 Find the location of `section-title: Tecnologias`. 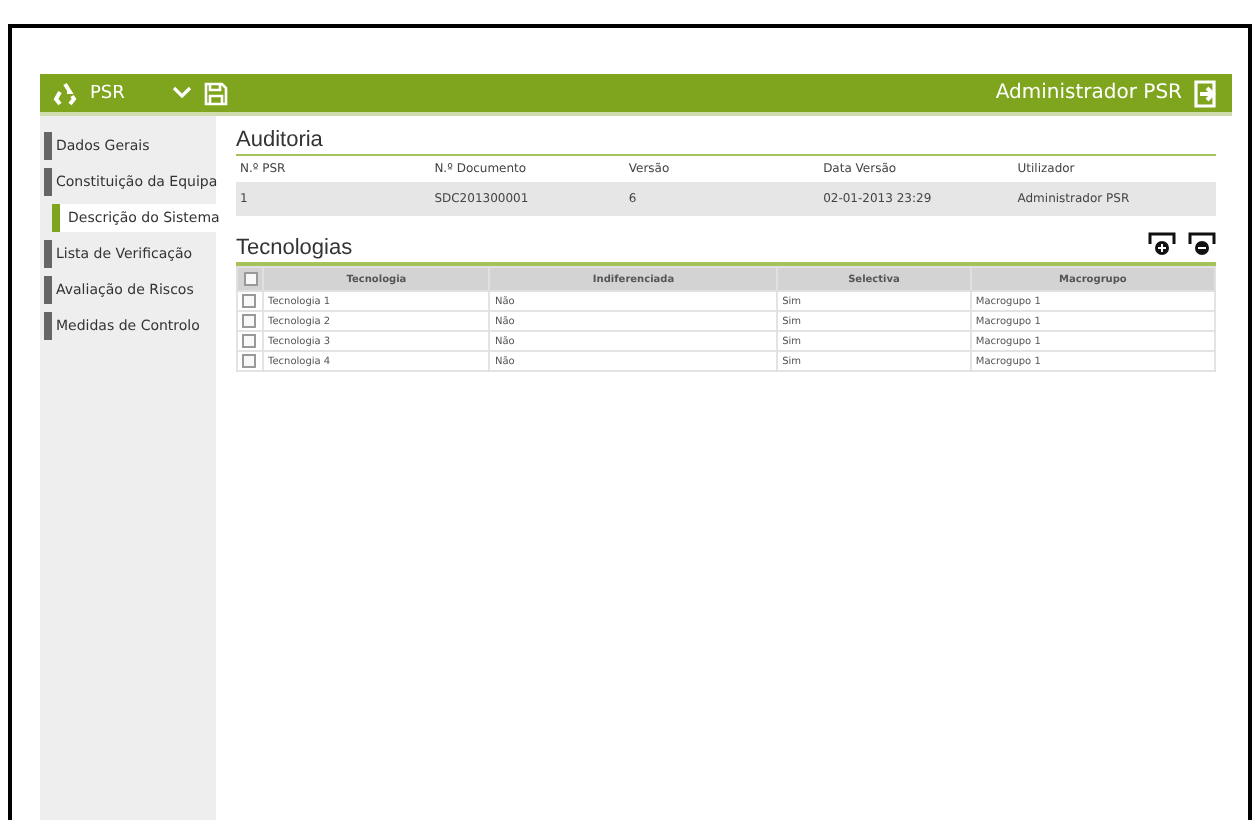

section-title: Tecnologias is located at coordinates (294, 248).